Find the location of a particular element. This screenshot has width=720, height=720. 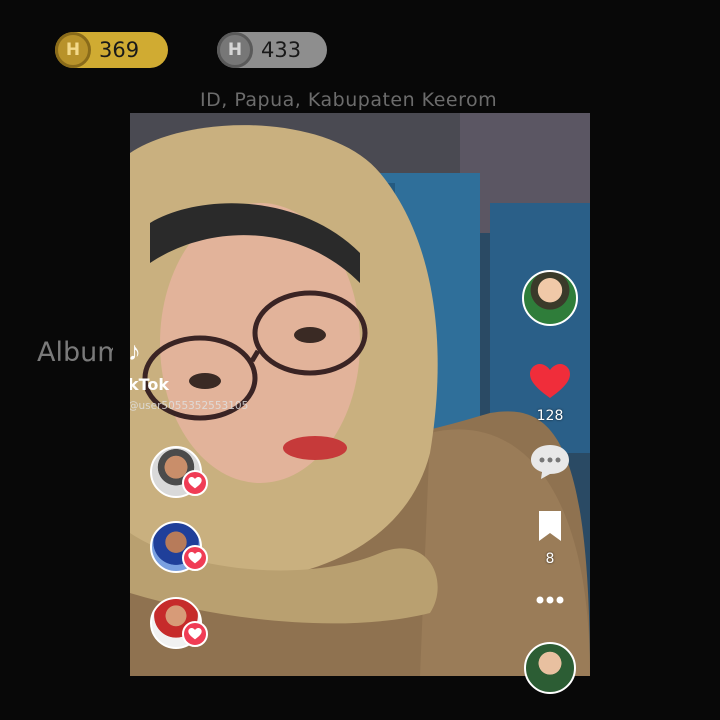

watermark-app-name: kTok is located at coordinates (150, 384).